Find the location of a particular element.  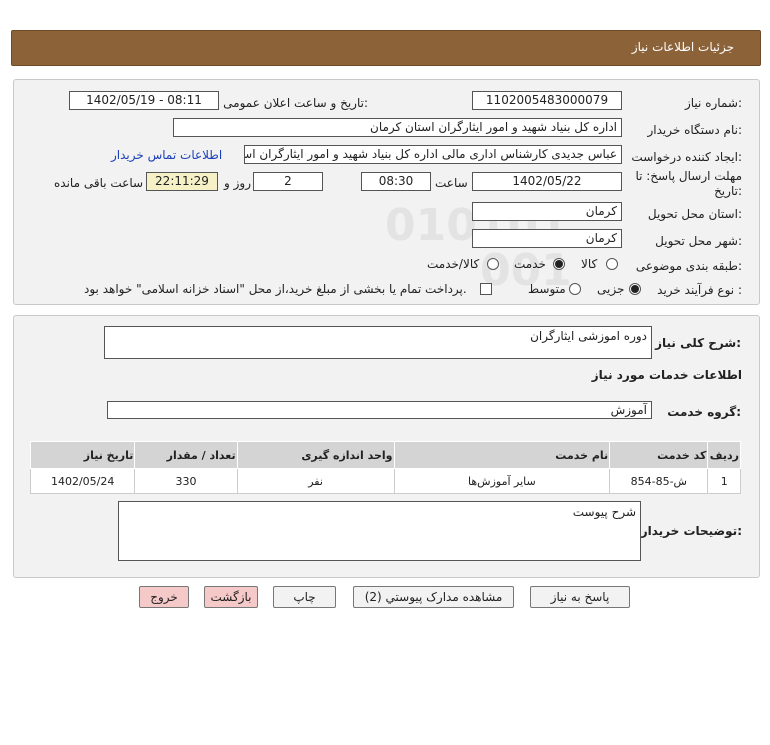

province-field: کرمان is located at coordinates (547, 211).